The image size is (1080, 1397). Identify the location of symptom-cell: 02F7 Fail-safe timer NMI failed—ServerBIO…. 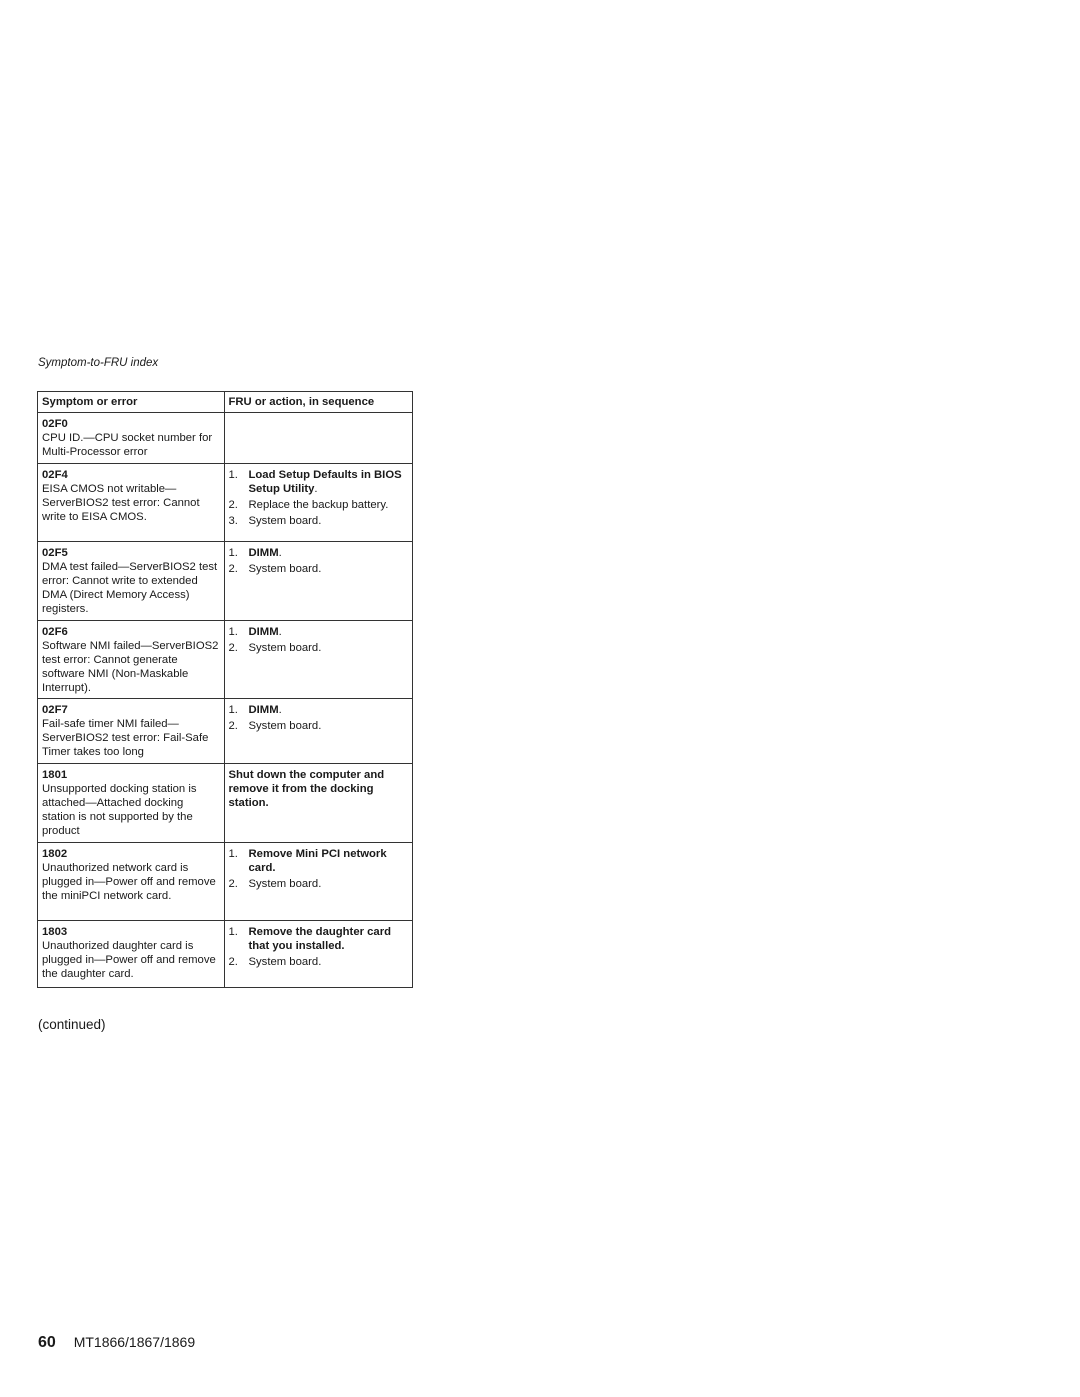
(131, 731).